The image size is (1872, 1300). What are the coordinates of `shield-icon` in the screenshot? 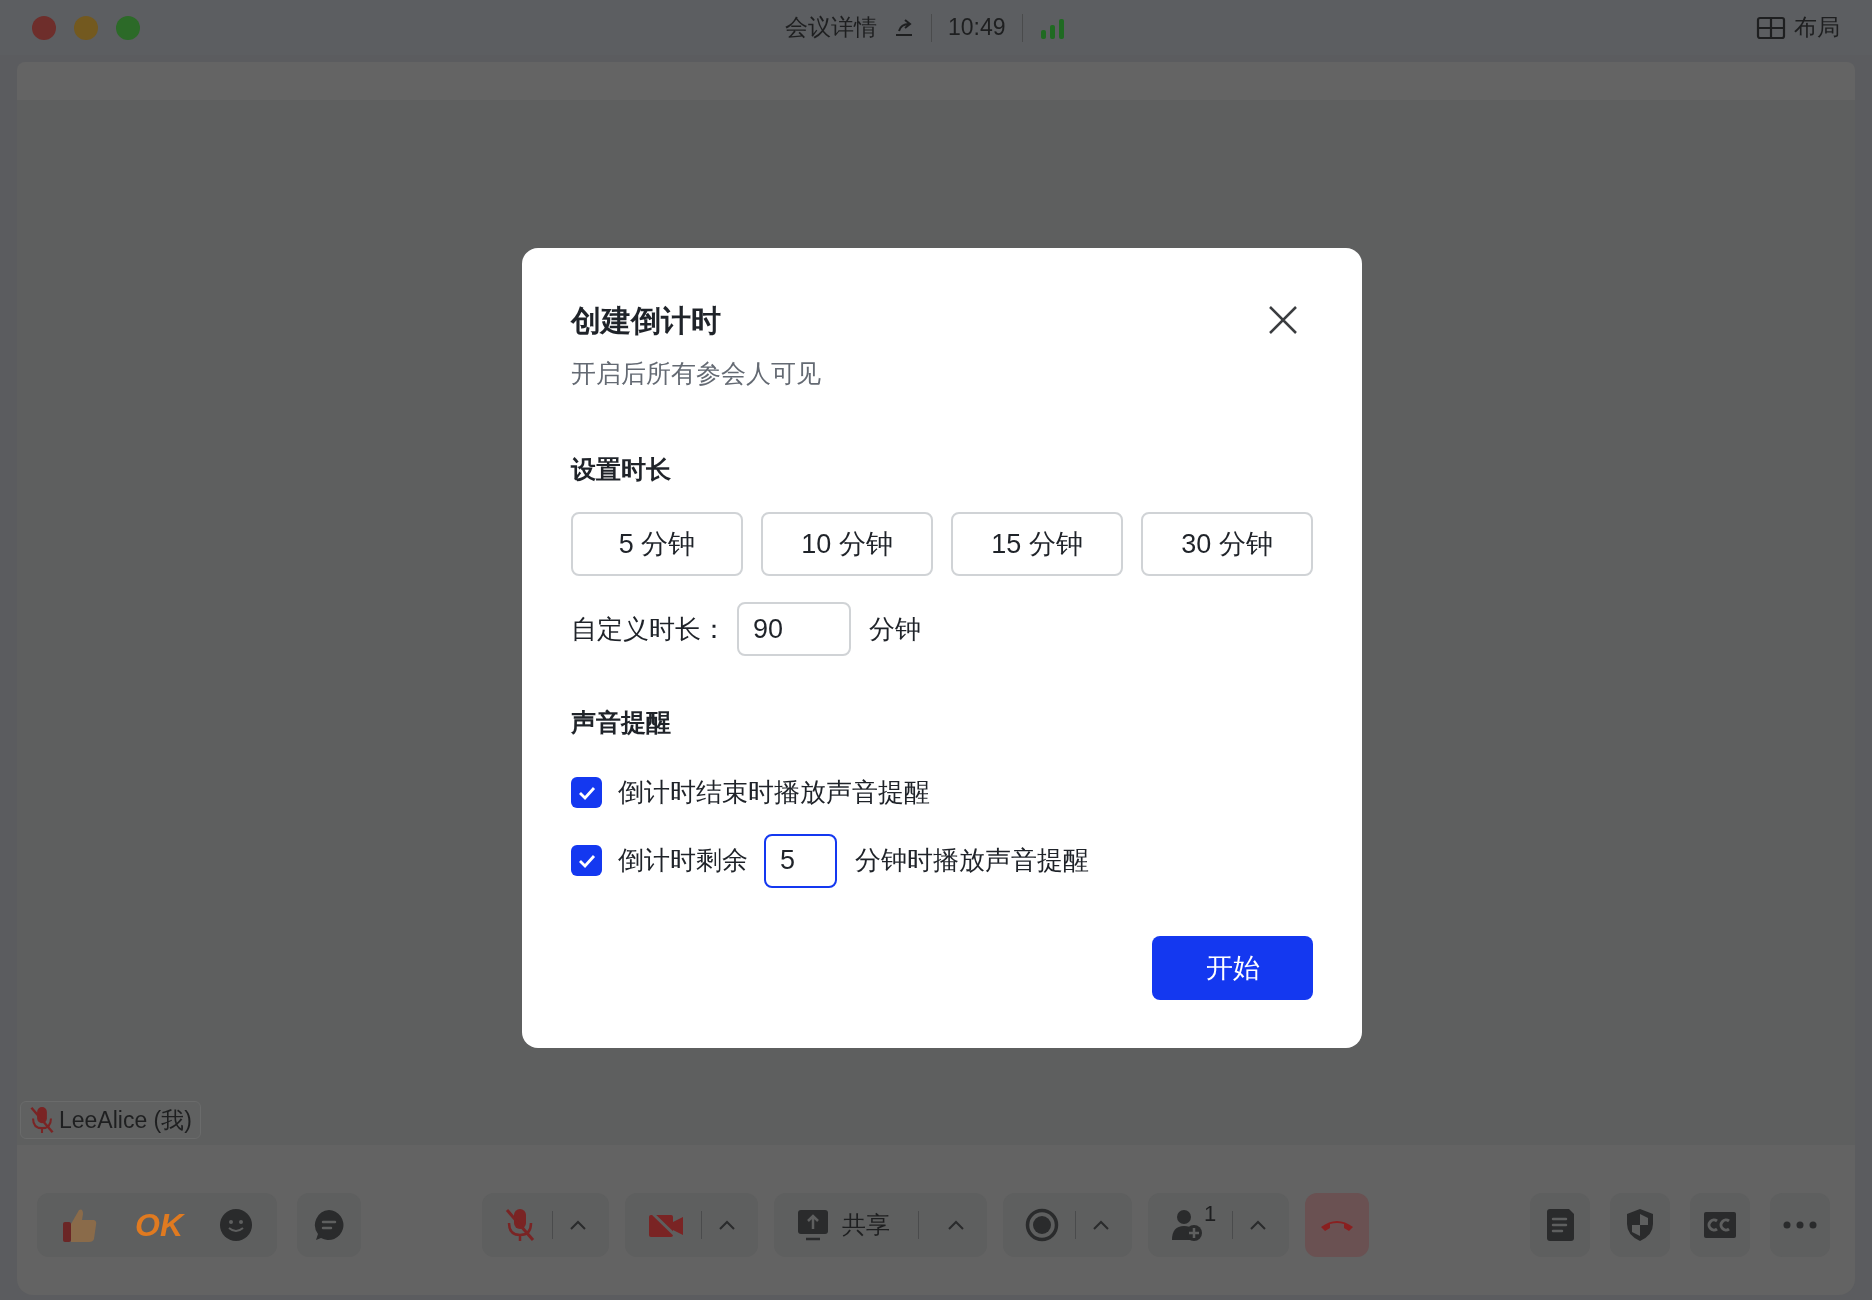 It's located at (1640, 1225).